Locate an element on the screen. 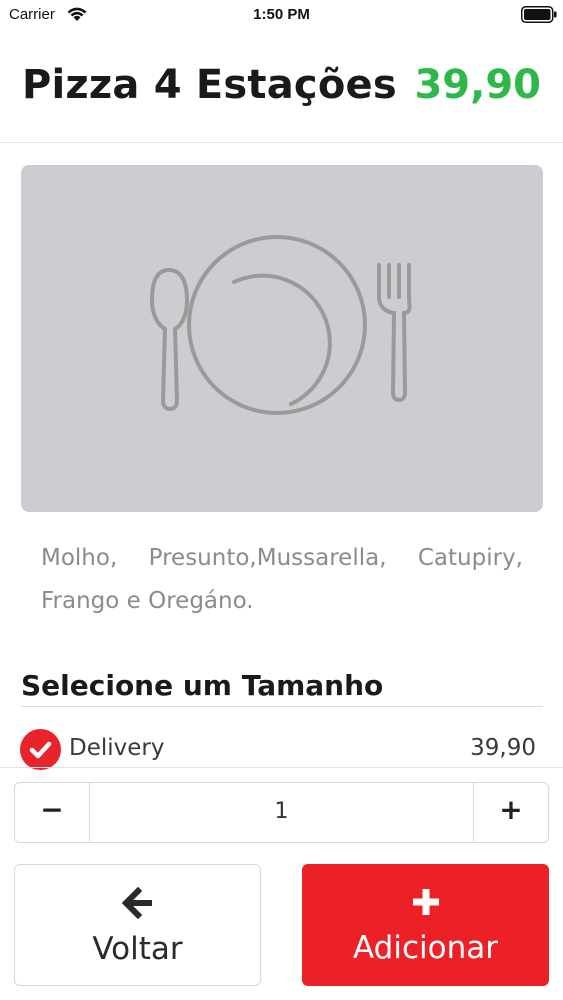 The height and width of the screenshot is (1000, 563). clock-time: 1:50 PM is located at coordinates (281, 14).